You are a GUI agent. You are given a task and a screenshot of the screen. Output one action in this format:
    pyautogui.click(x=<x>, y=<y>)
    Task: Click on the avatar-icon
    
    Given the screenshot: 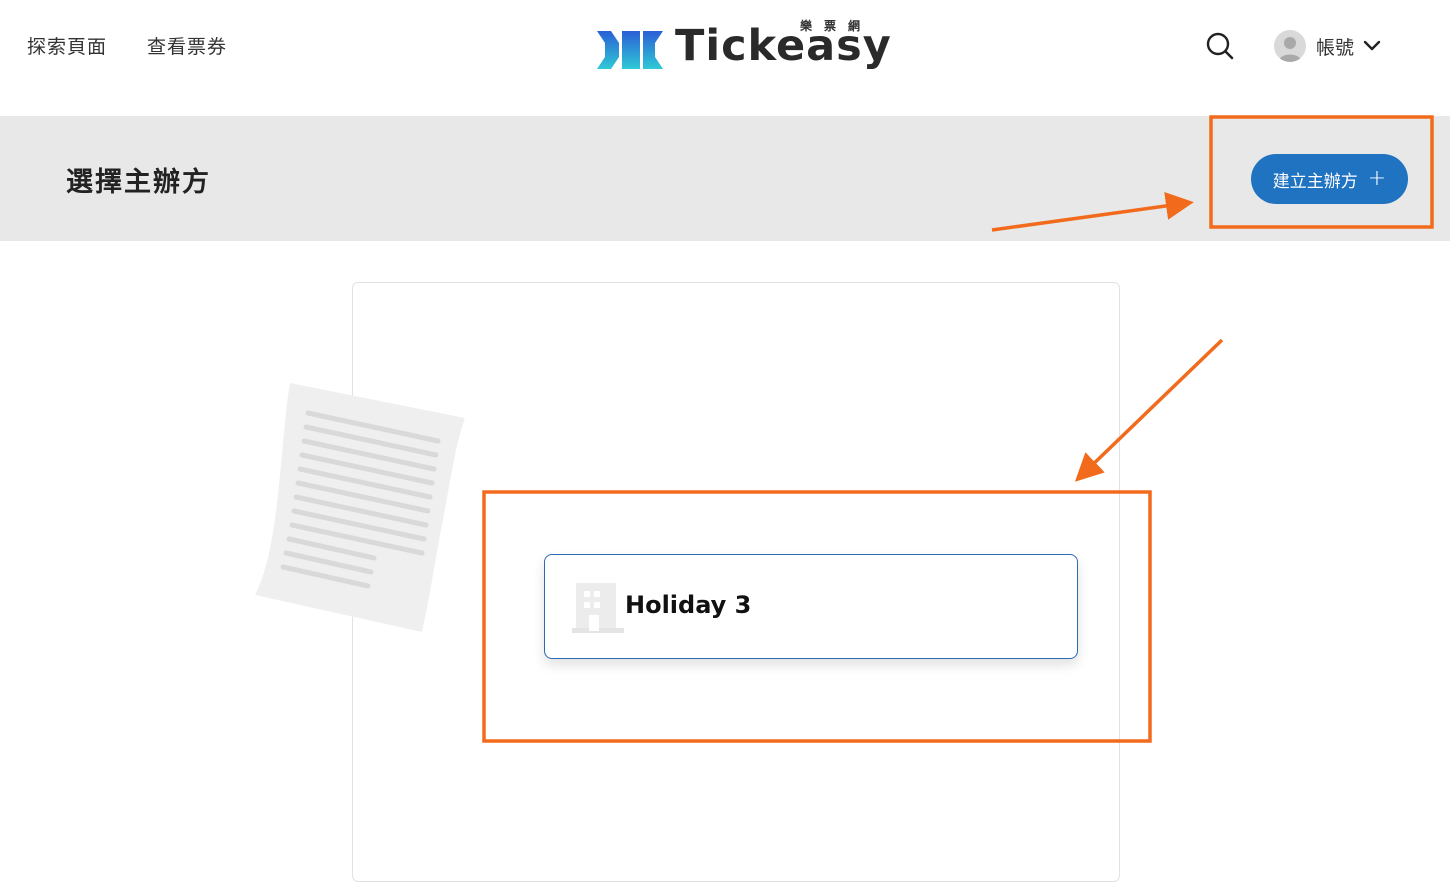 What is the action you would take?
    pyautogui.click(x=1290, y=49)
    